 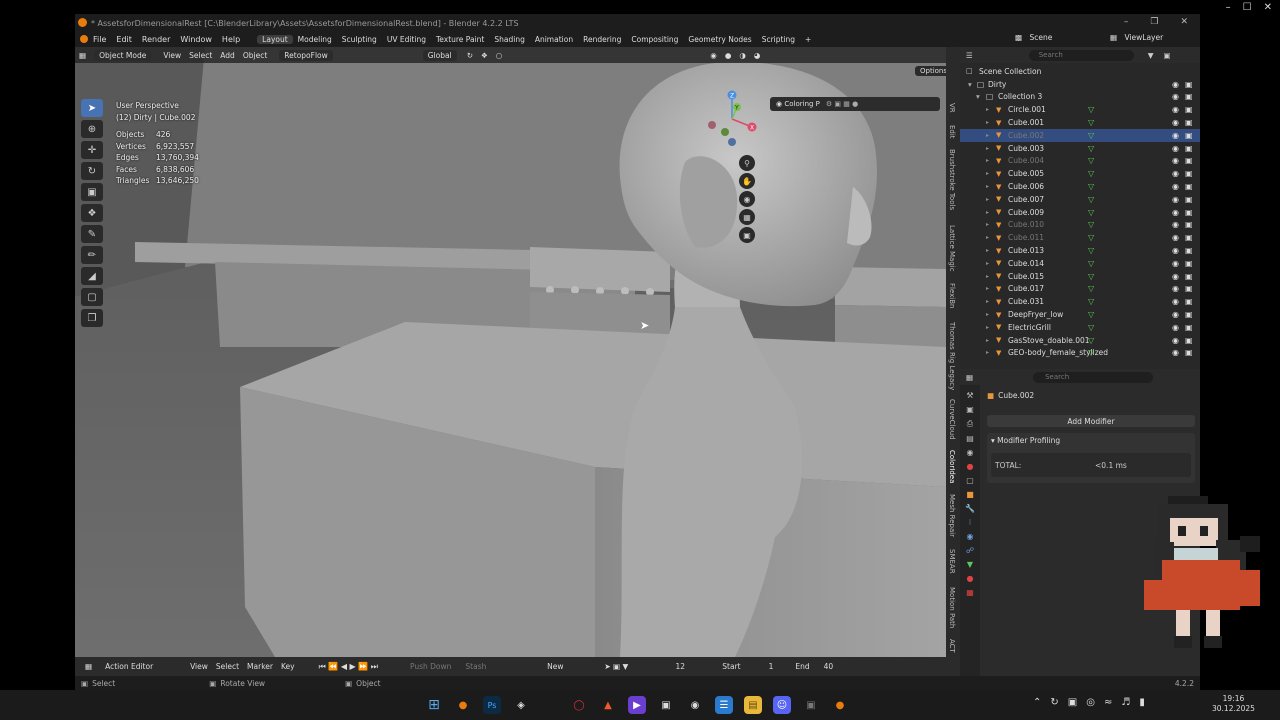 I want to click on start-frame-field: 1, so click(x=771, y=666).